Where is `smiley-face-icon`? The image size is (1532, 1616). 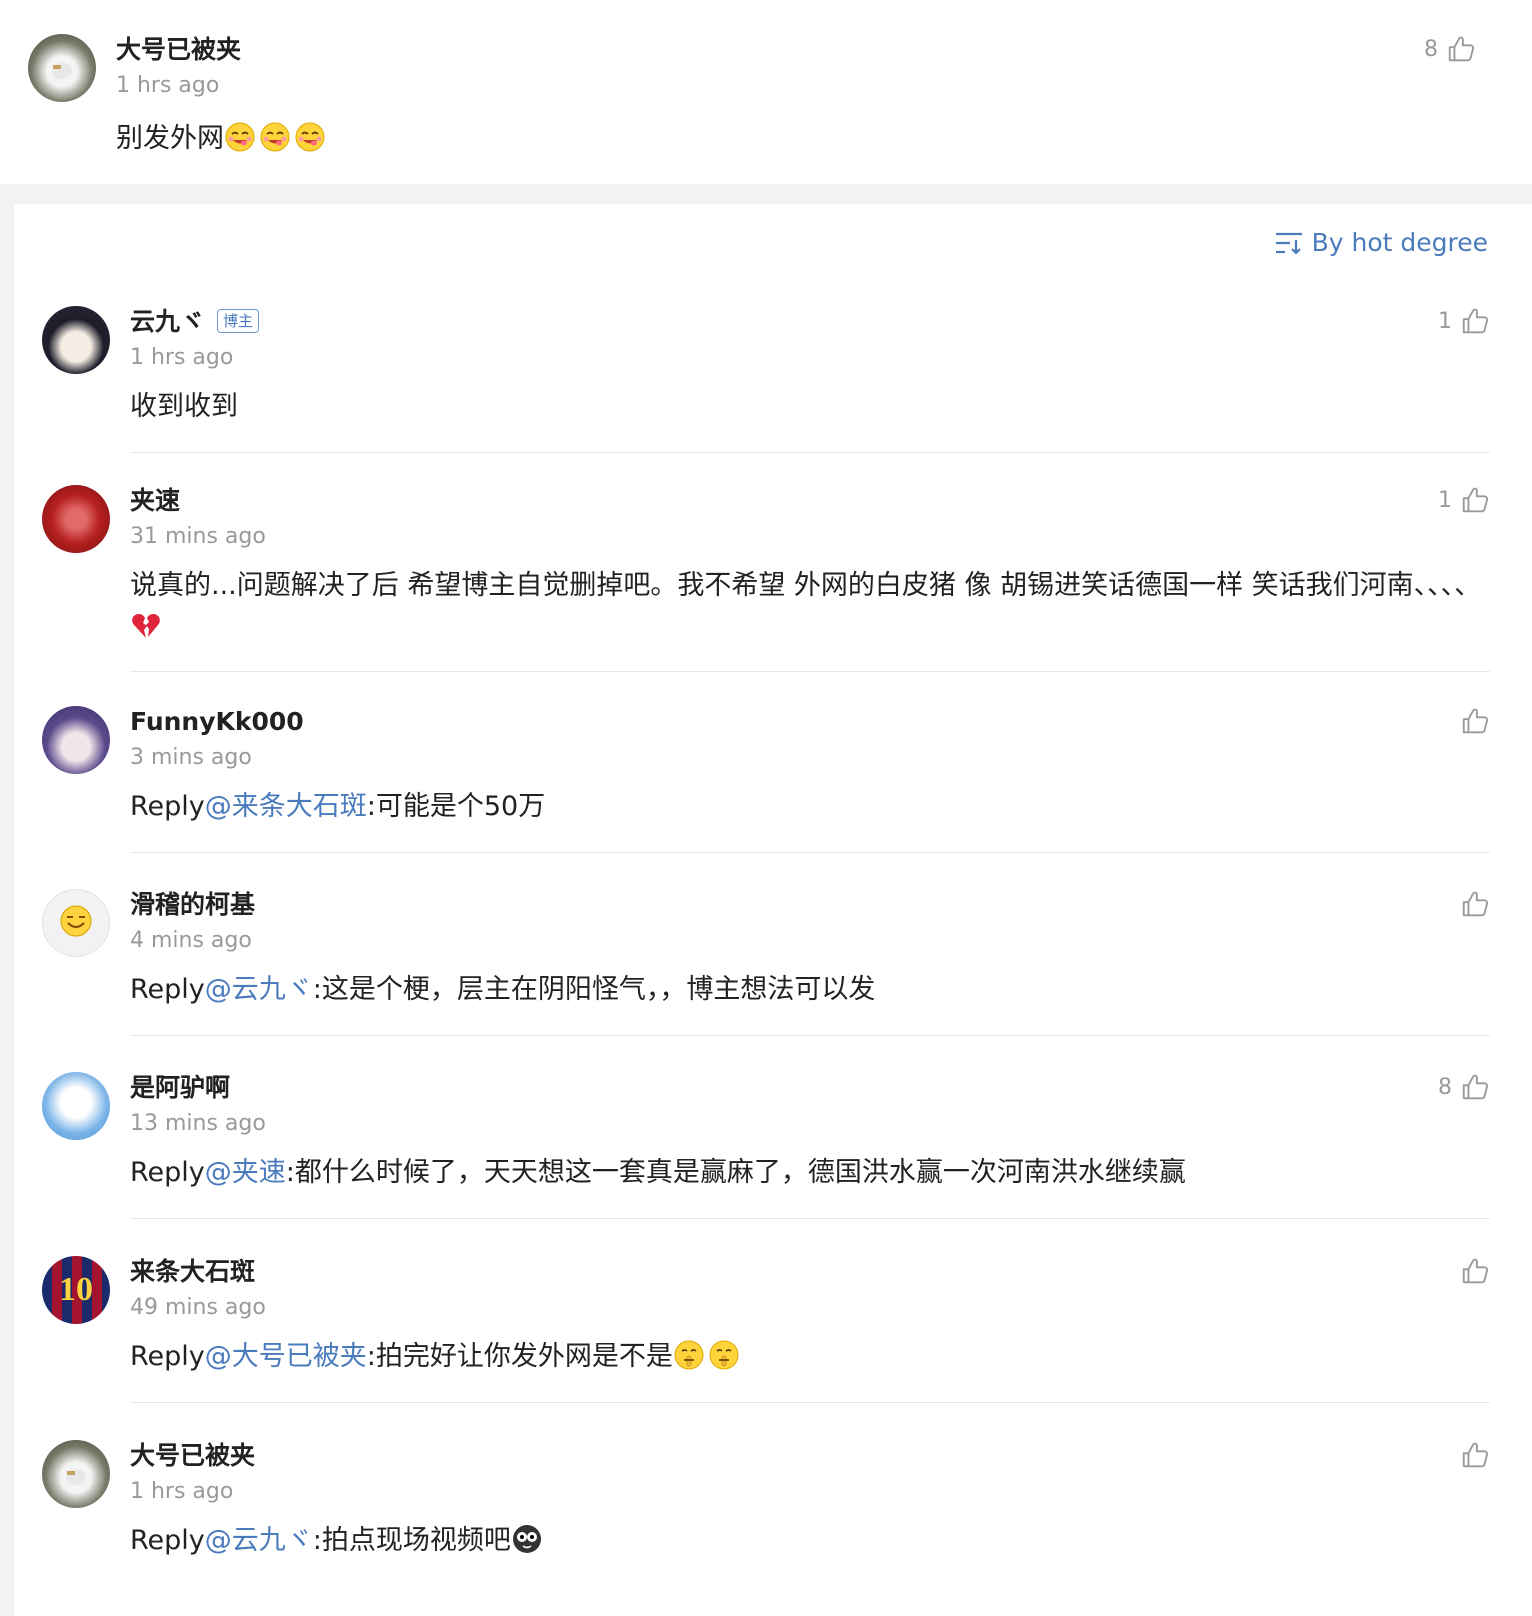
smiley-face-icon is located at coordinates (76, 921).